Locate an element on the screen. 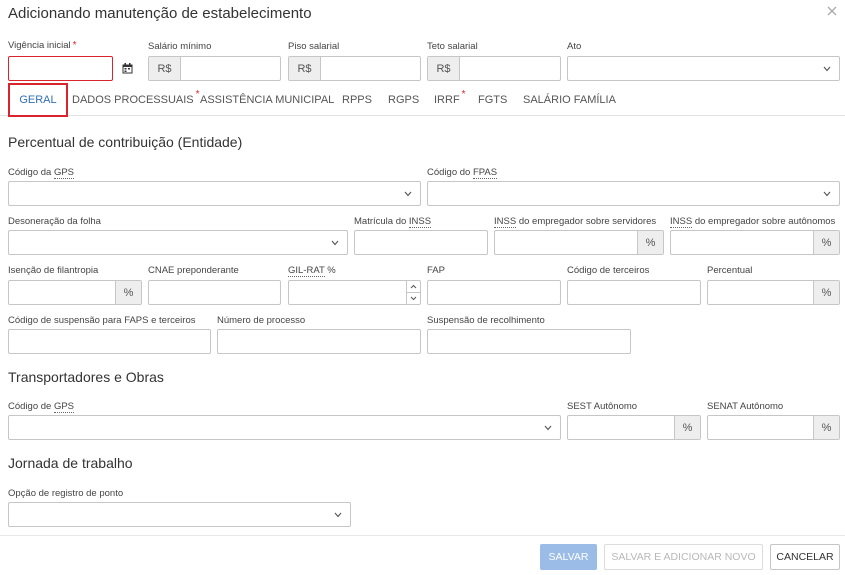  number-spinner is located at coordinates (413, 292).